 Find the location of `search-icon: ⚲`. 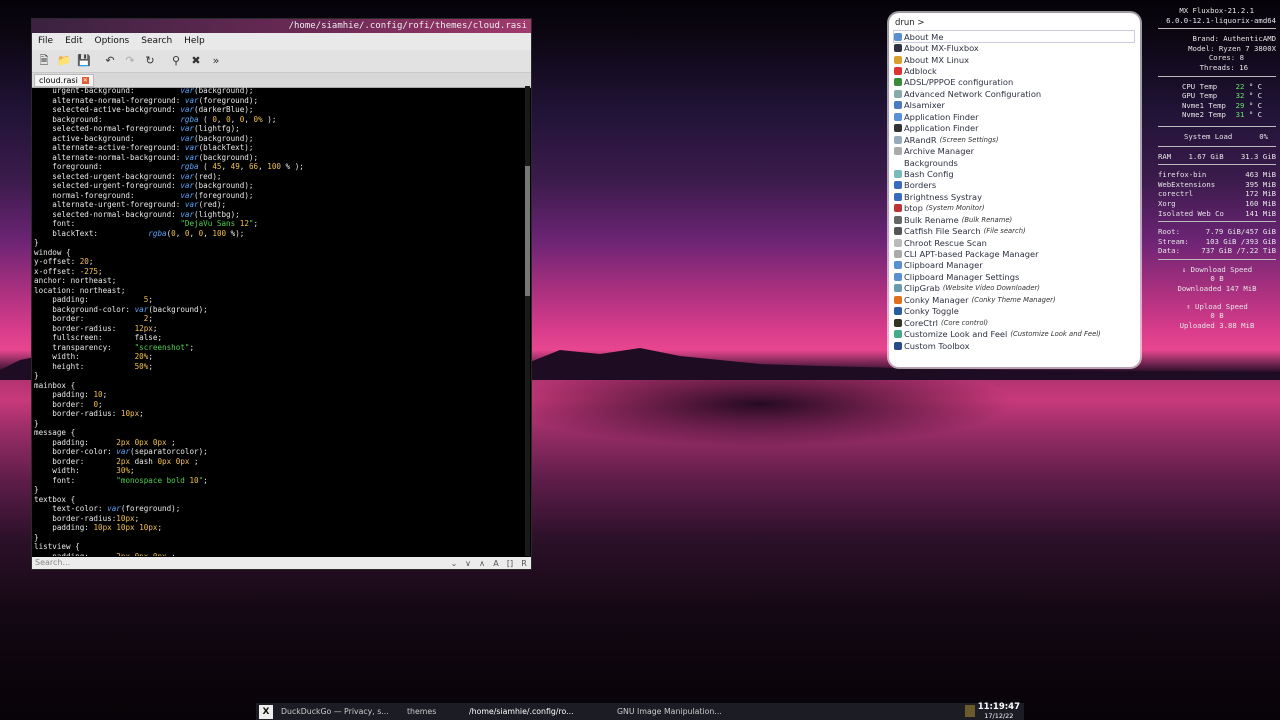

search-icon: ⚲ is located at coordinates (176, 61).